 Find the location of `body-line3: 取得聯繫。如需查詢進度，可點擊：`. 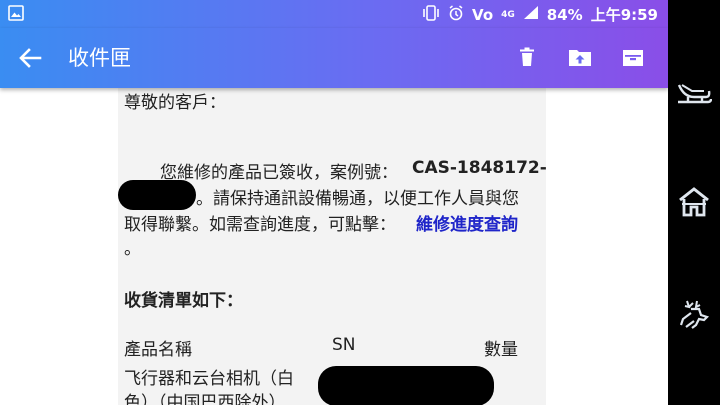

body-line3: 取得聯繫。如需查詢進度，可點擊： is located at coordinates (260, 225).